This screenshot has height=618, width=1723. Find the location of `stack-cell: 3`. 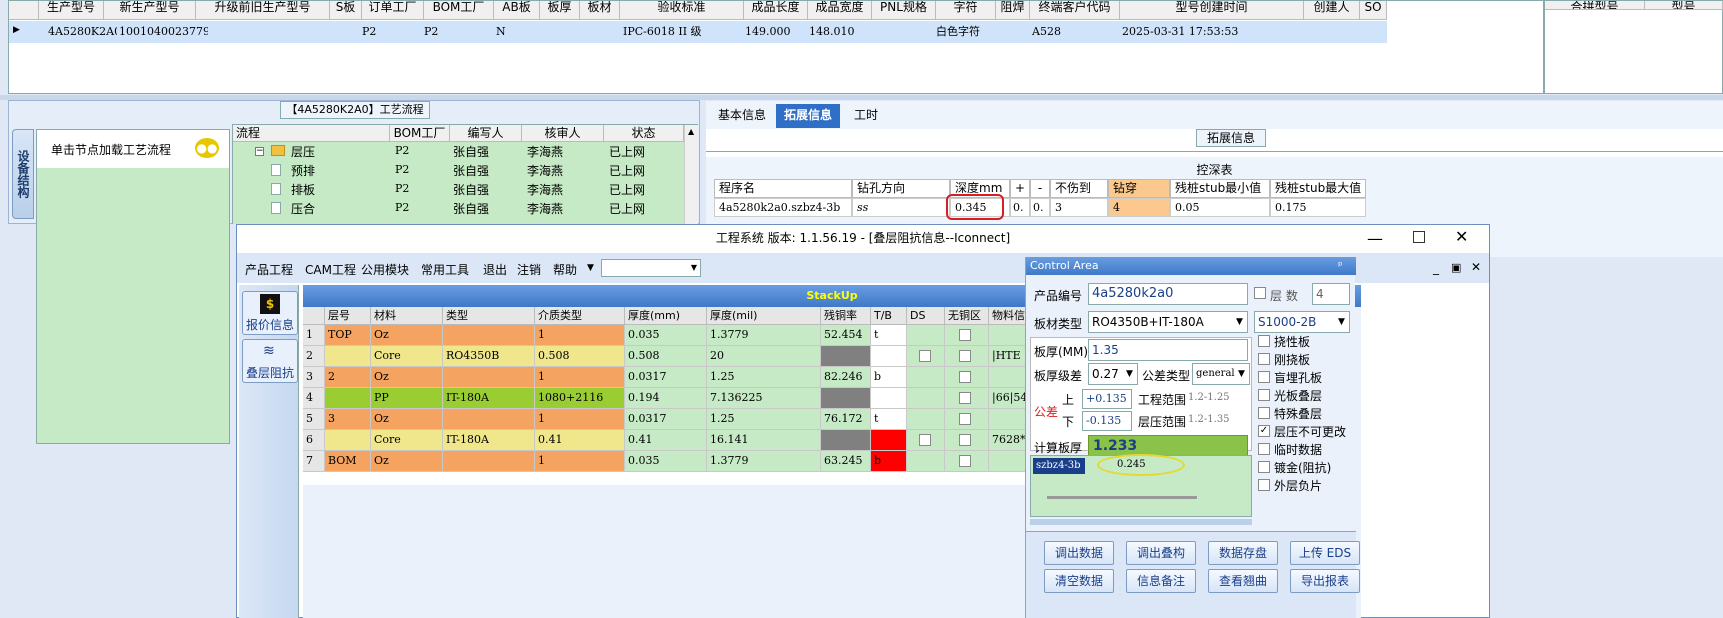

stack-cell: 3 is located at coordinates (348, 419).